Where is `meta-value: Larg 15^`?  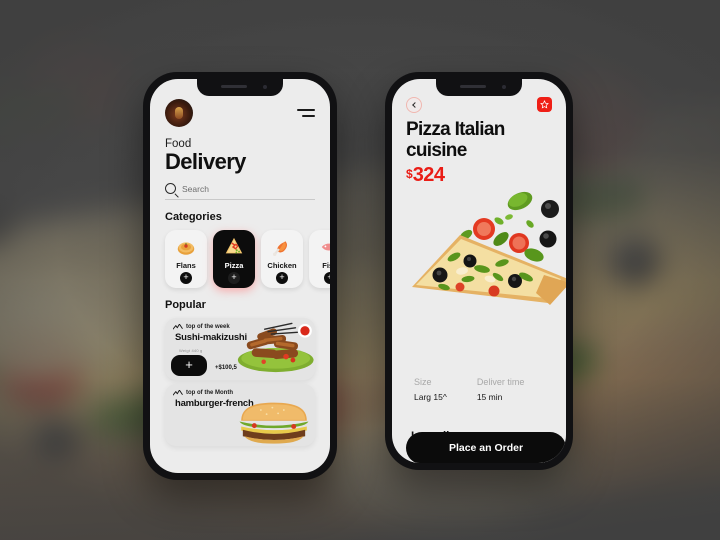
meta-value: Larg 15^ is located at coordinates (430, 397).